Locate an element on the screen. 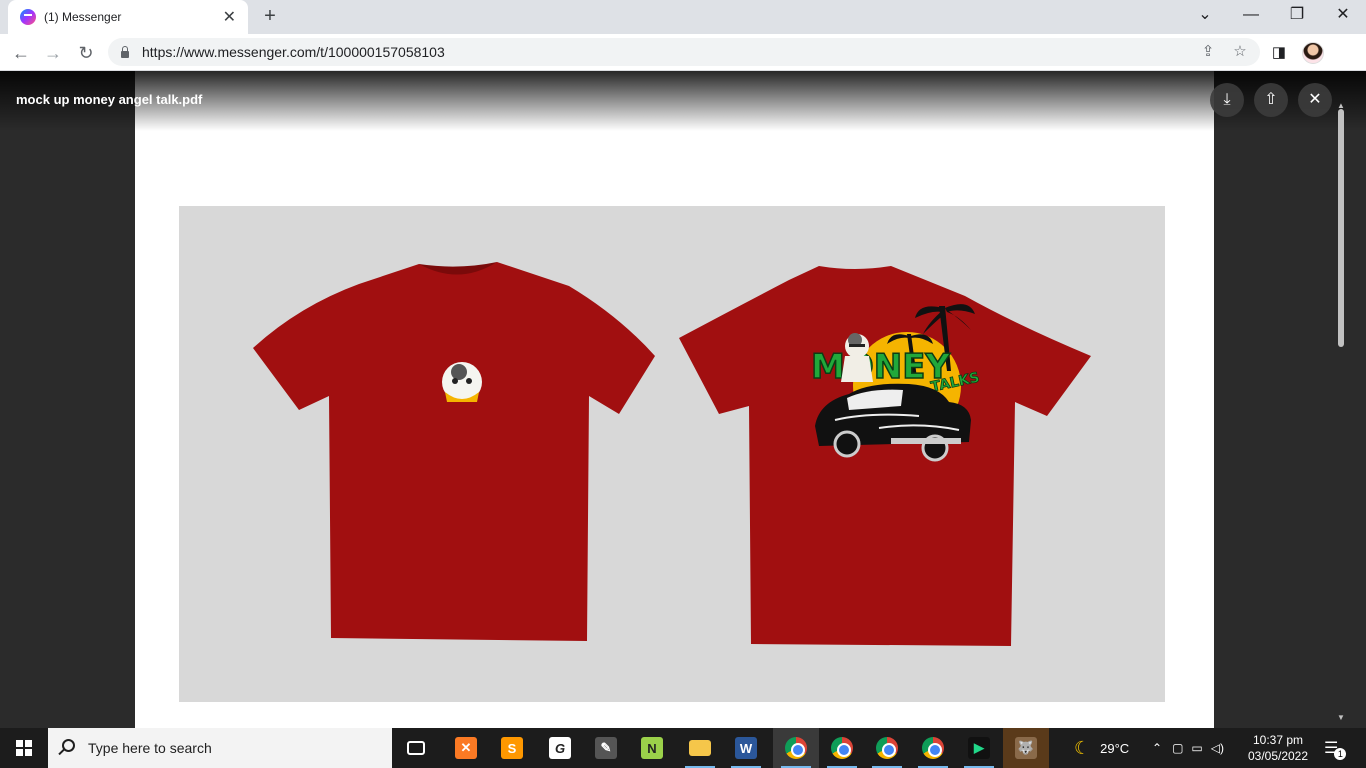 This screenshot has width=1366, height=768. front-chest-logo is located at coordinates (462, 382).